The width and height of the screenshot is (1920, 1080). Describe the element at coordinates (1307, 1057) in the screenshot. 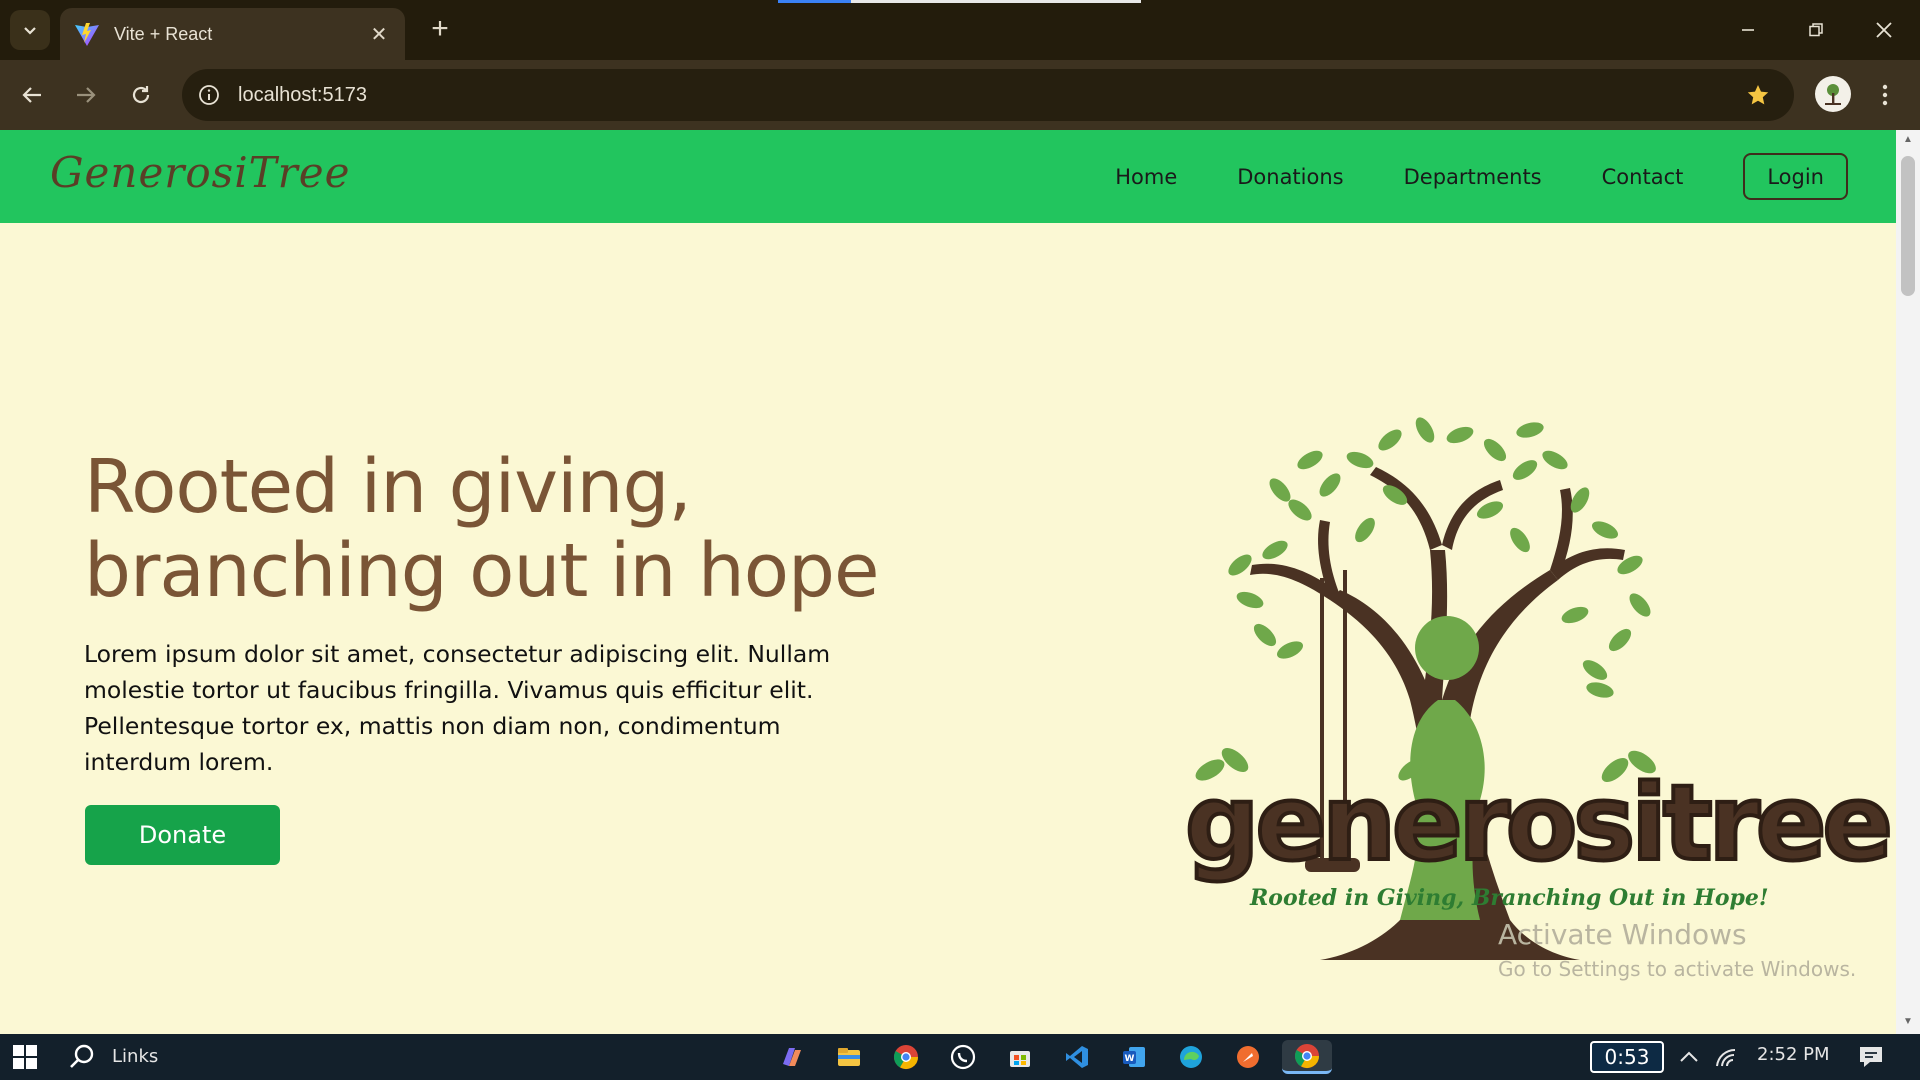

I see `chrome-active-icon` at that location.